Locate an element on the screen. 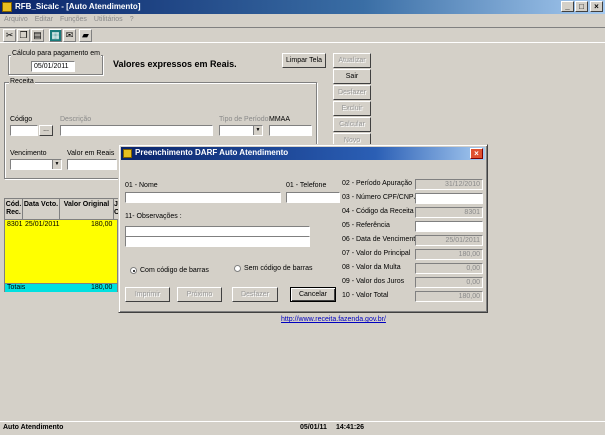 This screenshot has width=605, height=435. vencimento-label: Vencimento is located at coordinates (28, 153).